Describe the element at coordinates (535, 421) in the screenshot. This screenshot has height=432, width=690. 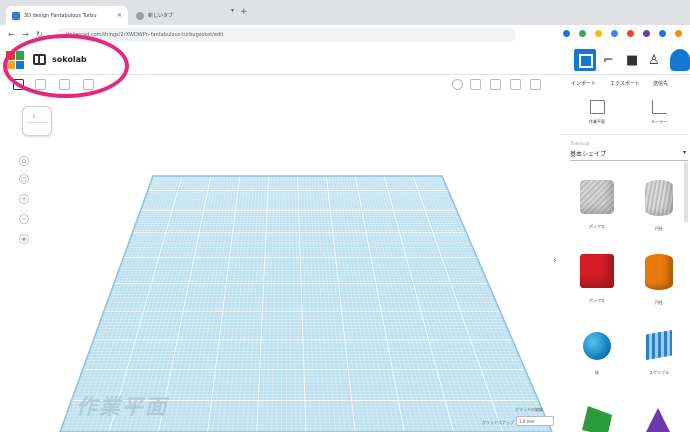
I see `snap-grid-select: 1.0 mm` at that location.